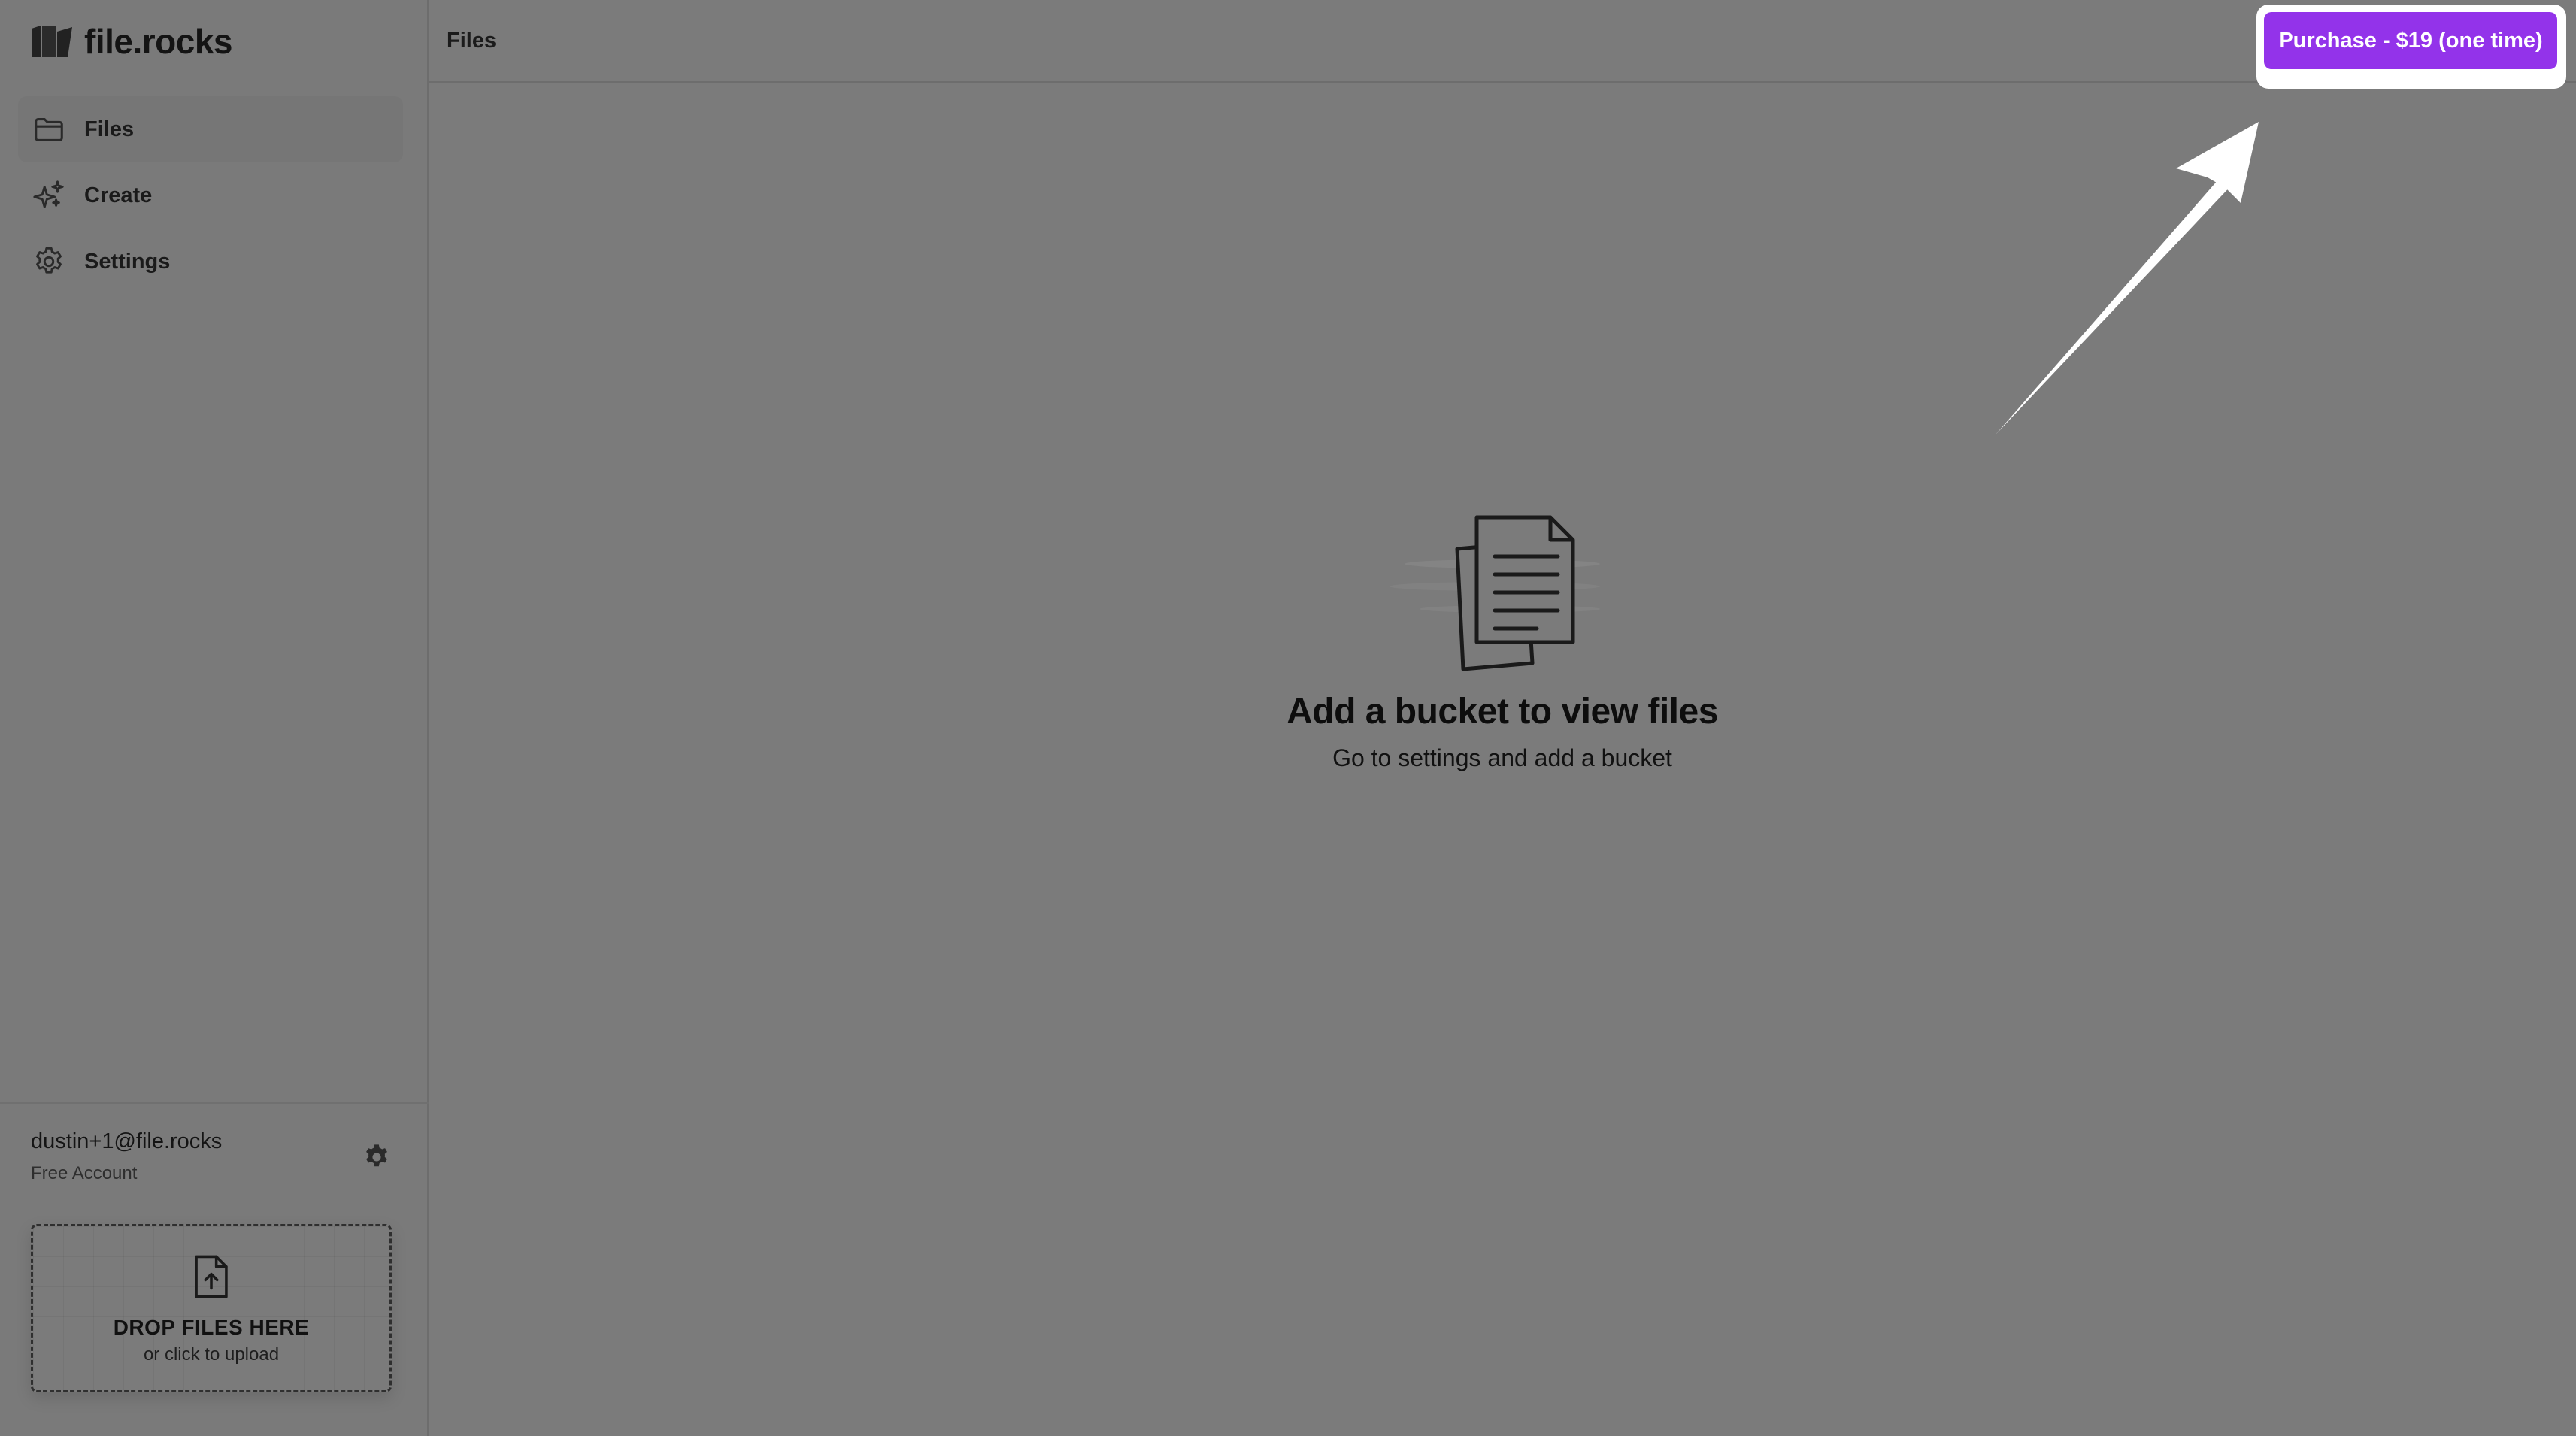  I want to click on annotation-arrow, so click(2127, 278).